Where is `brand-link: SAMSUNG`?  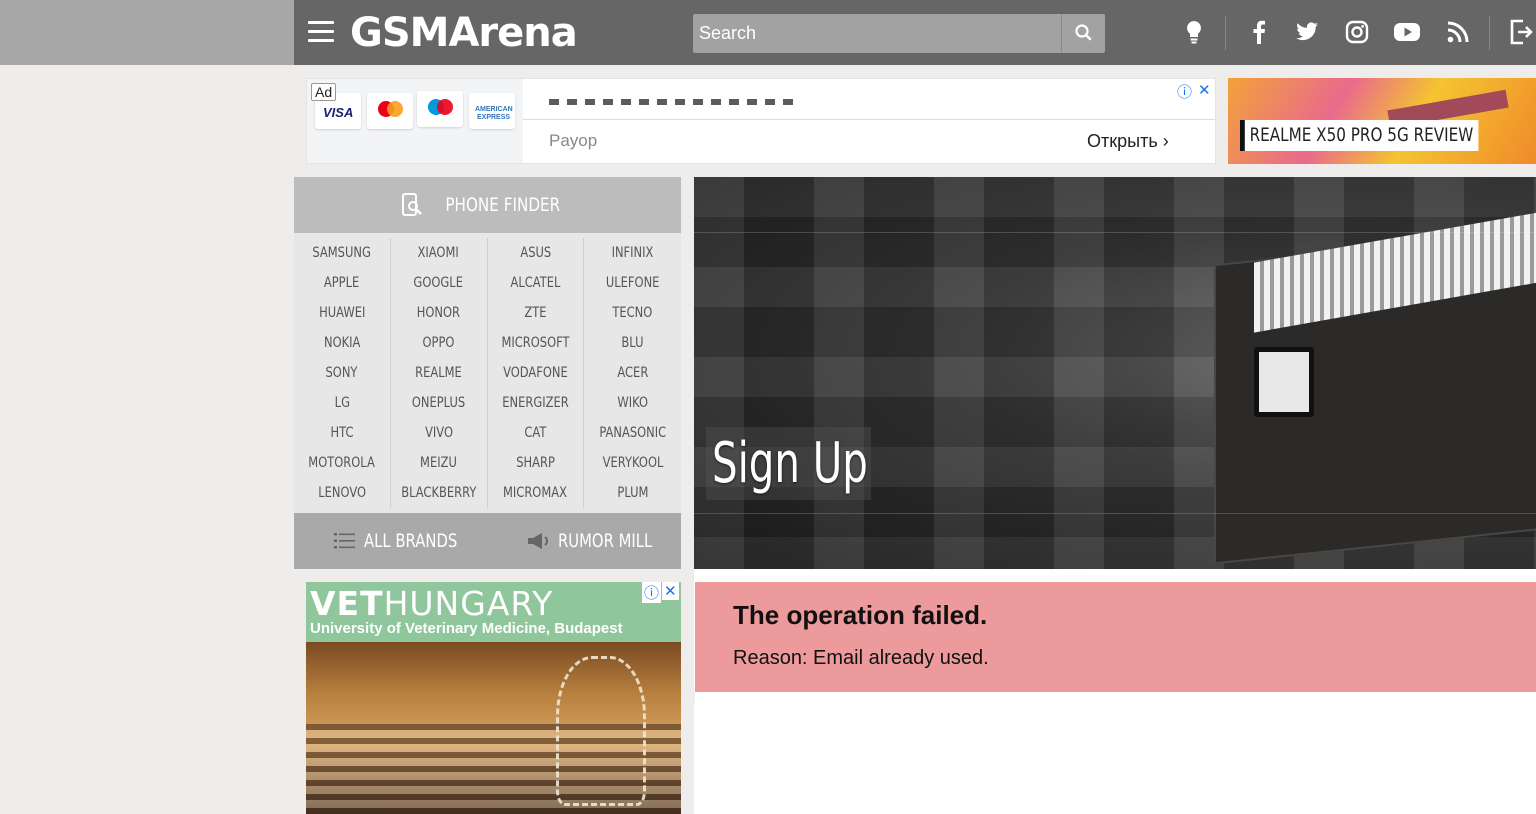
brand-link: SAMSUNG is located at coordinates (342, 253).